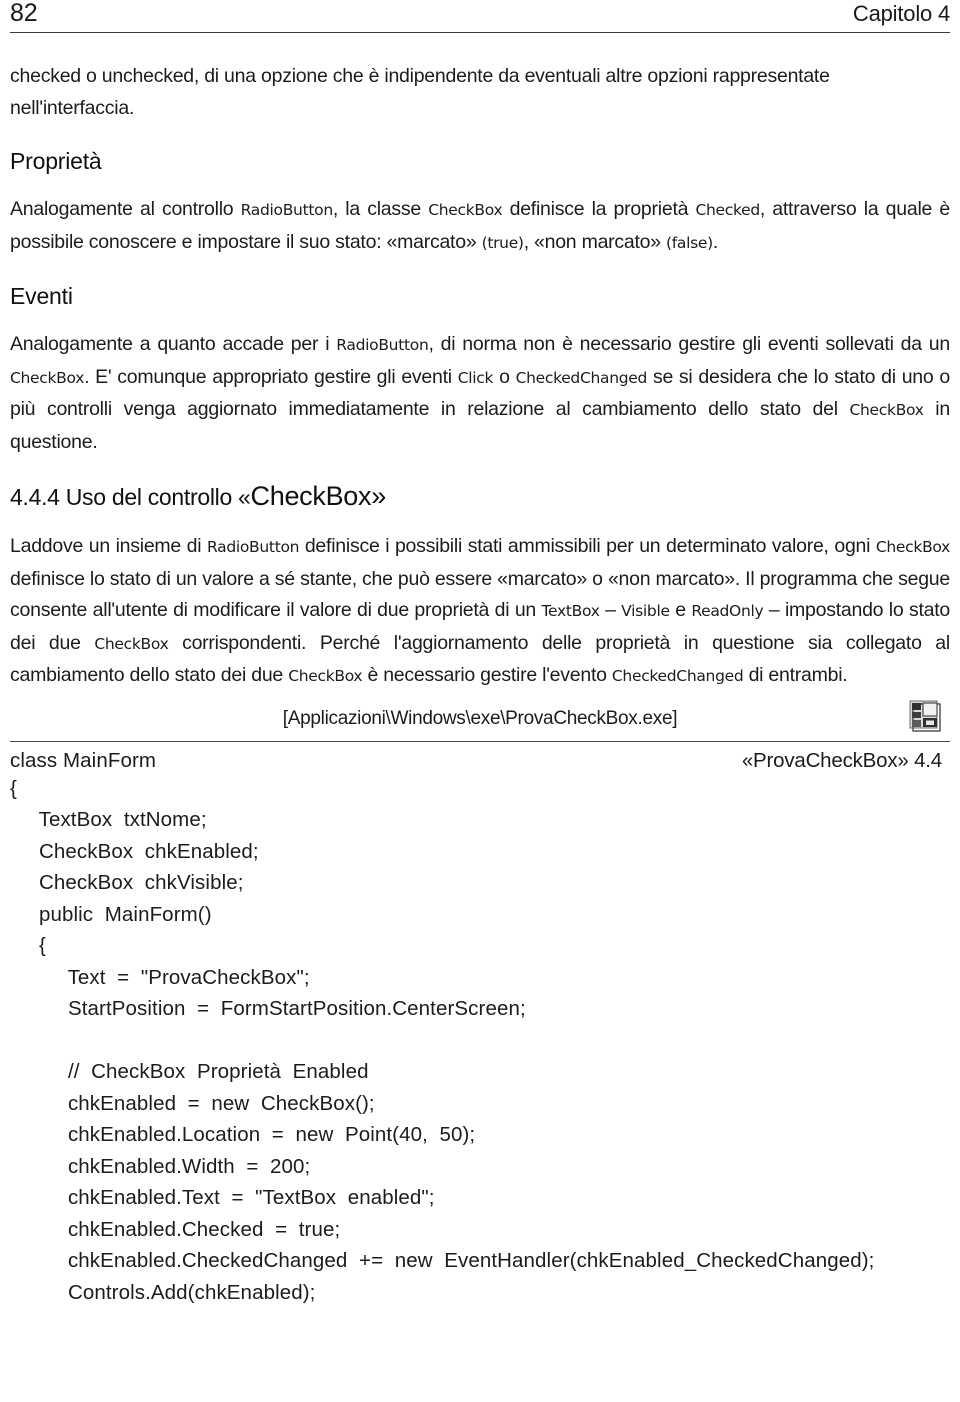 This screenshot has height=1402, width=960. I want to click on listing-header: class MainForm «ProvaCheckBox» 4.4, so click(480, 756).